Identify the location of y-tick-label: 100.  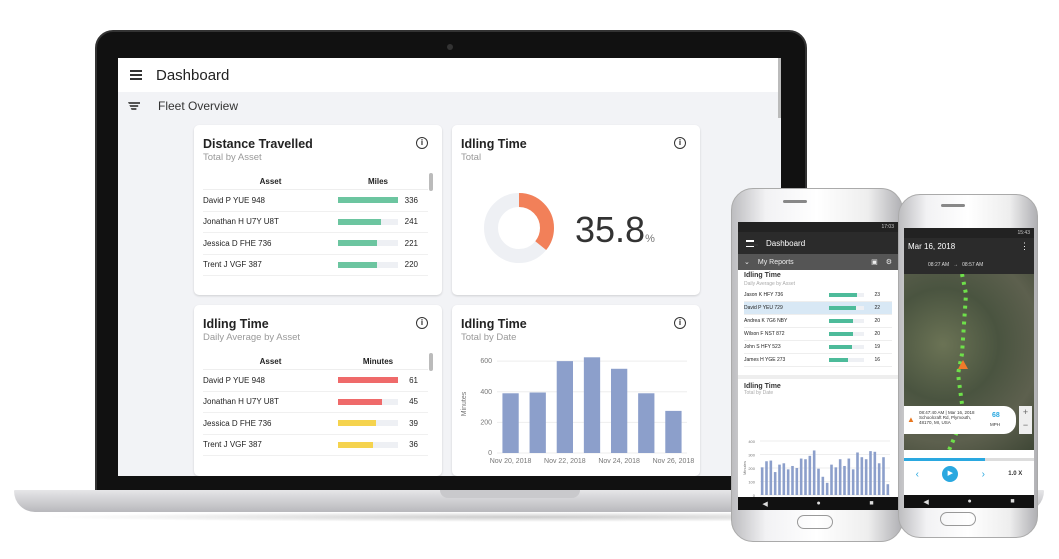
(751, 482).